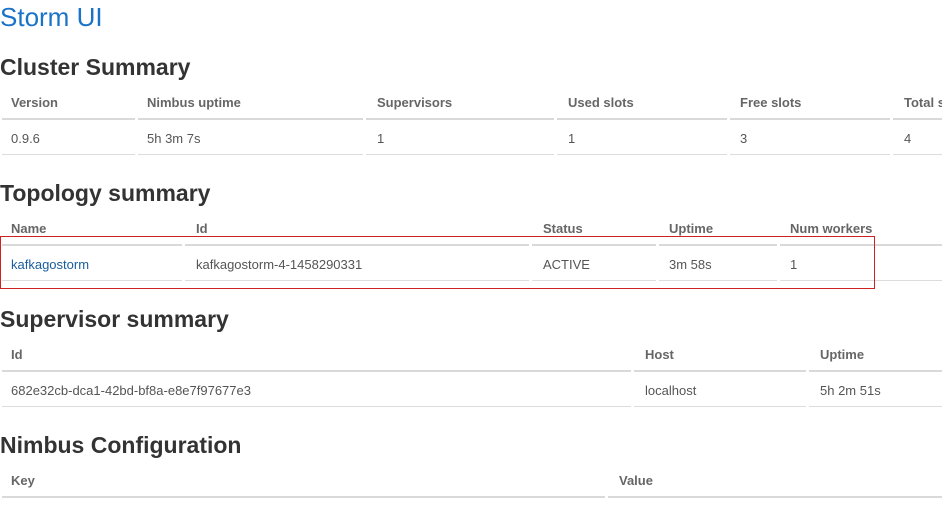 The image size is (942, 508). I want to click on supervisor-summary-title: Supervisor summary, so click(114, 319).